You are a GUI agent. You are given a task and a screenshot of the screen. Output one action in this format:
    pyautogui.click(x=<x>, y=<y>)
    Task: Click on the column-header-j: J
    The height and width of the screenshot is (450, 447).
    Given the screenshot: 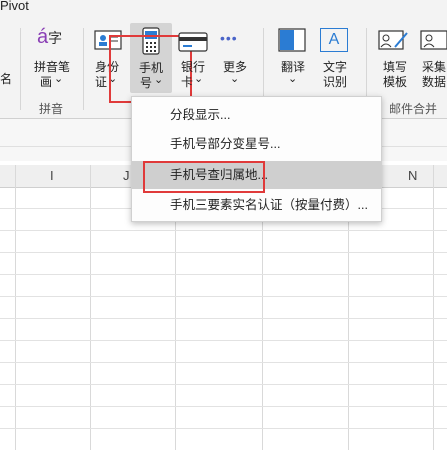 What is the action you would take?
    pyautogui.click(x=126, y=175)
    